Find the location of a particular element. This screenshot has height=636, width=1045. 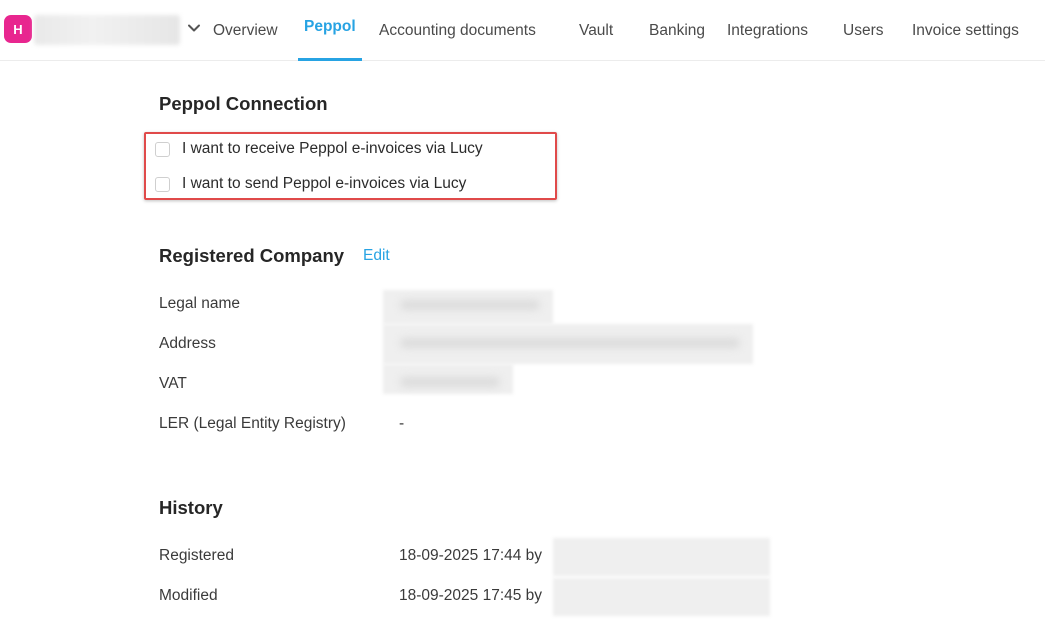

tab-accounting-documents: Accounting documents is located at coordinates (457, 30).